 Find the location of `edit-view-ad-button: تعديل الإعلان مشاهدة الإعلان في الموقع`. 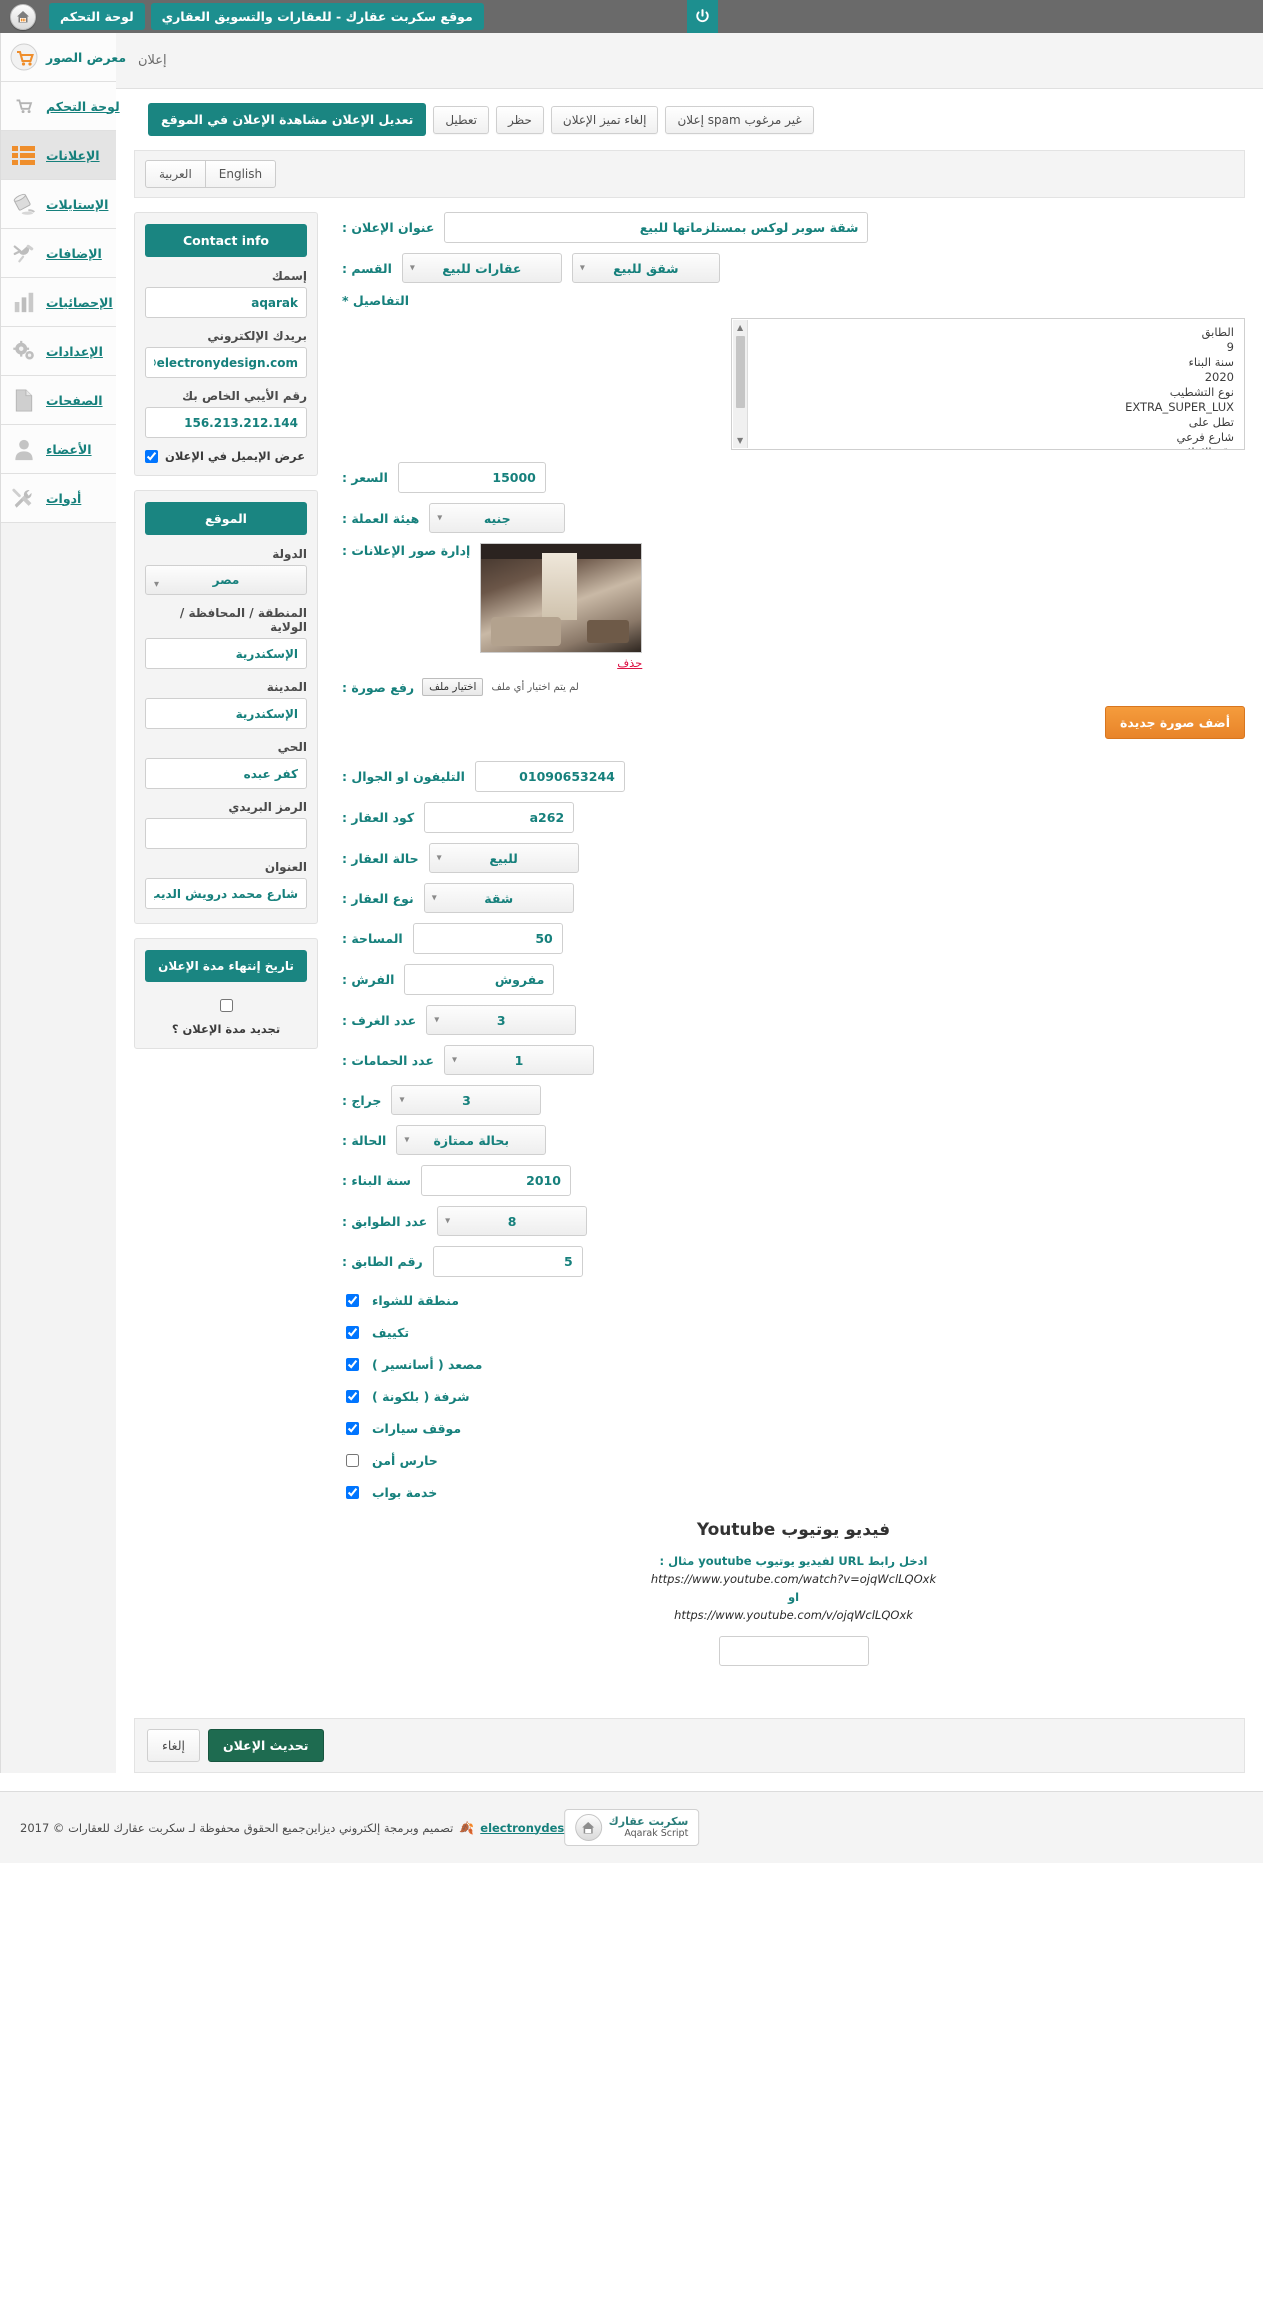

edit-view-ad-button: تعديل الإعلان مشاهدة الإعلان في الموقع is located at coordinates (287, 119).